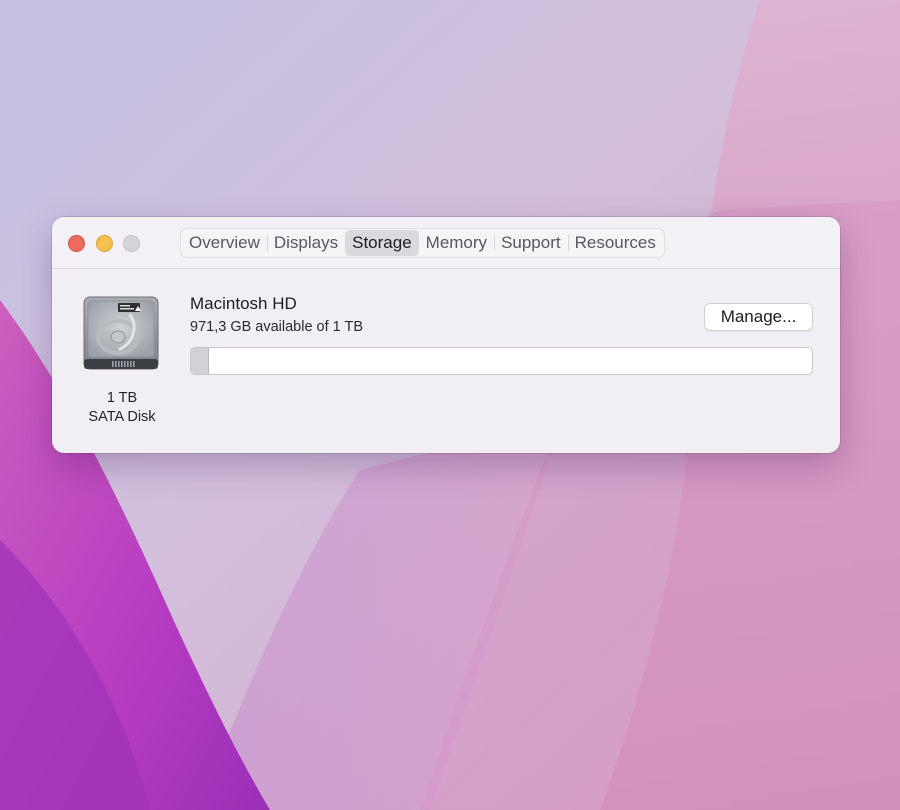  What do you see at coordinates (224, 243) in the screenshot?
I see `tab-overview: Overview` at bounding box center [224, 243].